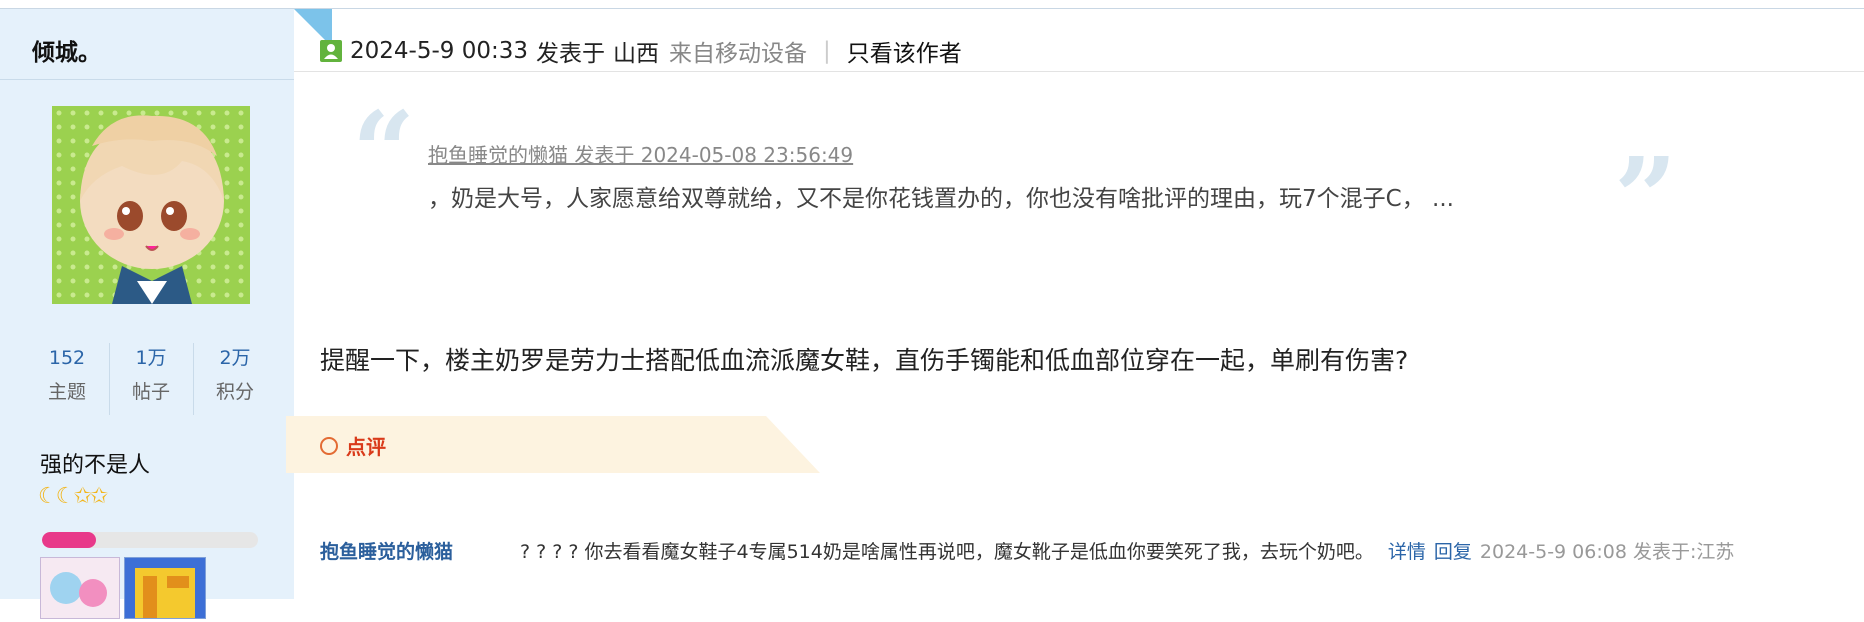 The width and height of the screenshot is (1864, 622). Describe the element at coordinates (420, 550) in the screenshot. I see `comment-user-link: 抱鱼睡觉的懒猫` at that location.